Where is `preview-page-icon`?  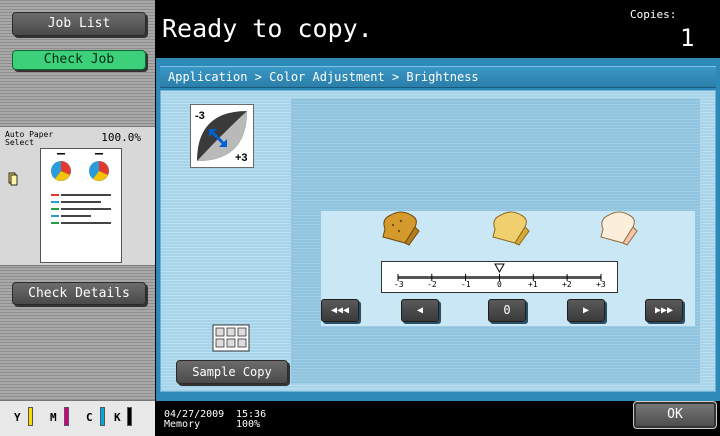
preview-page-icon is located at coordinates (81, 188).